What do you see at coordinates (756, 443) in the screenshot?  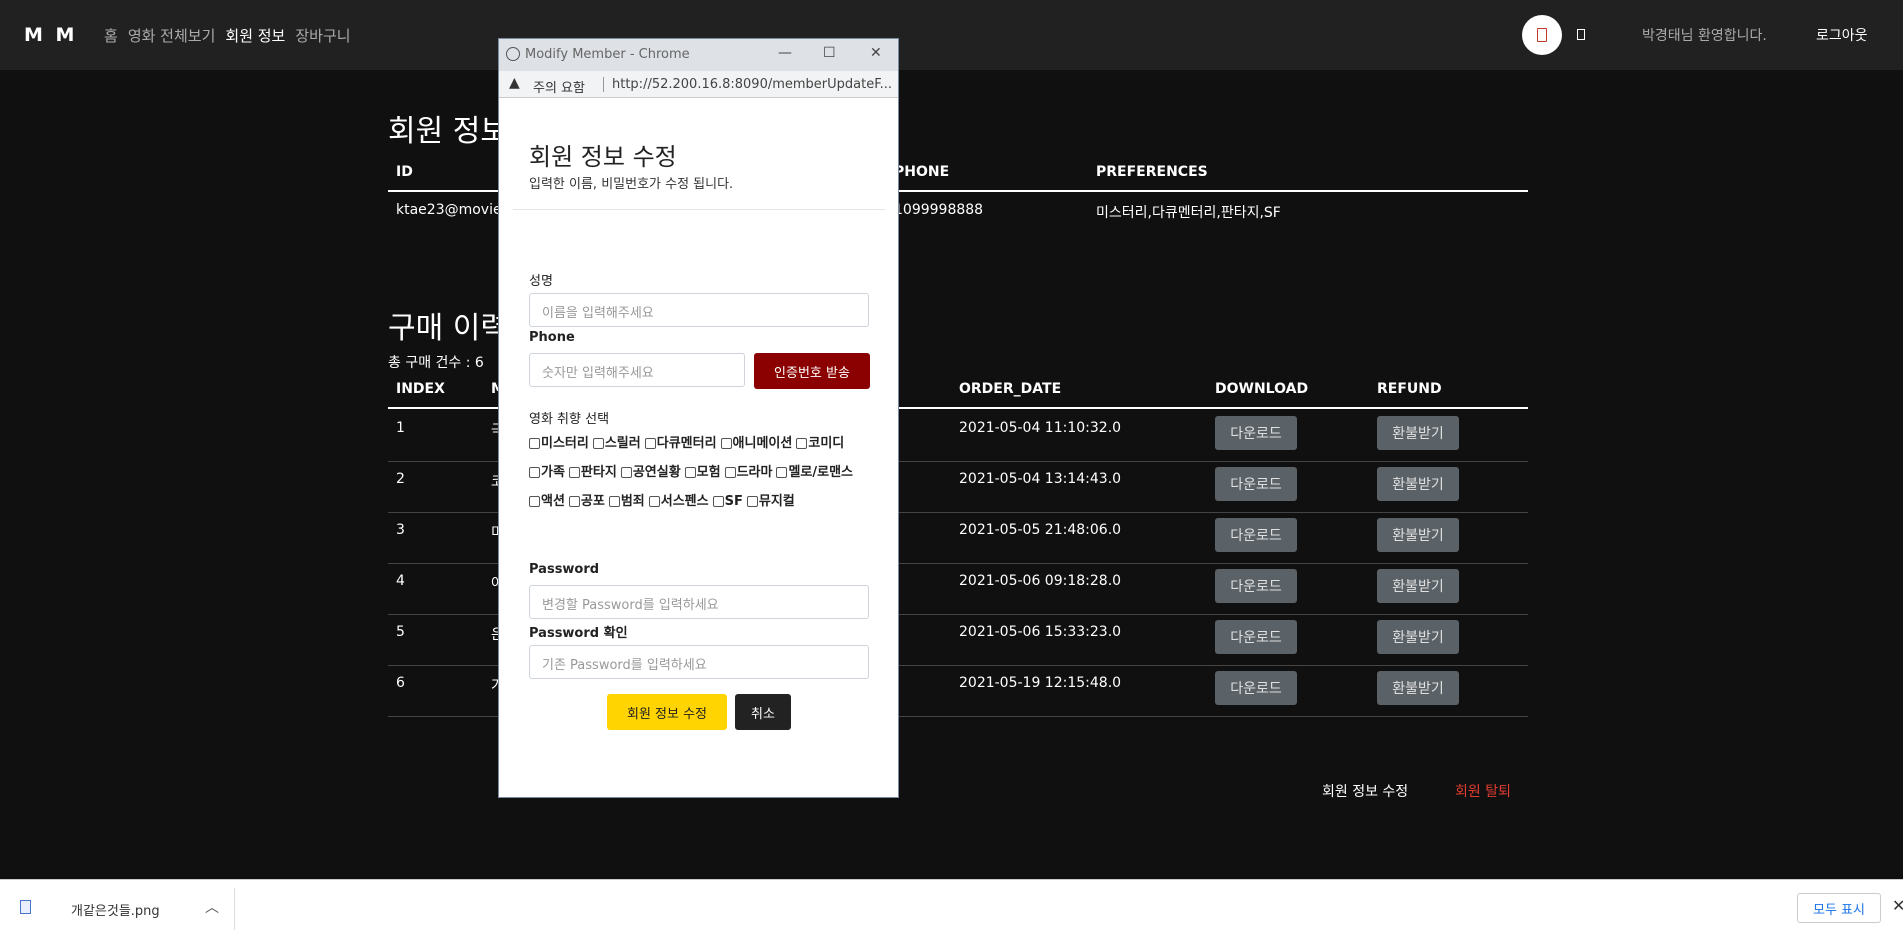 I see `preference-option: 애니메이션` at bounding box center [756, 443].